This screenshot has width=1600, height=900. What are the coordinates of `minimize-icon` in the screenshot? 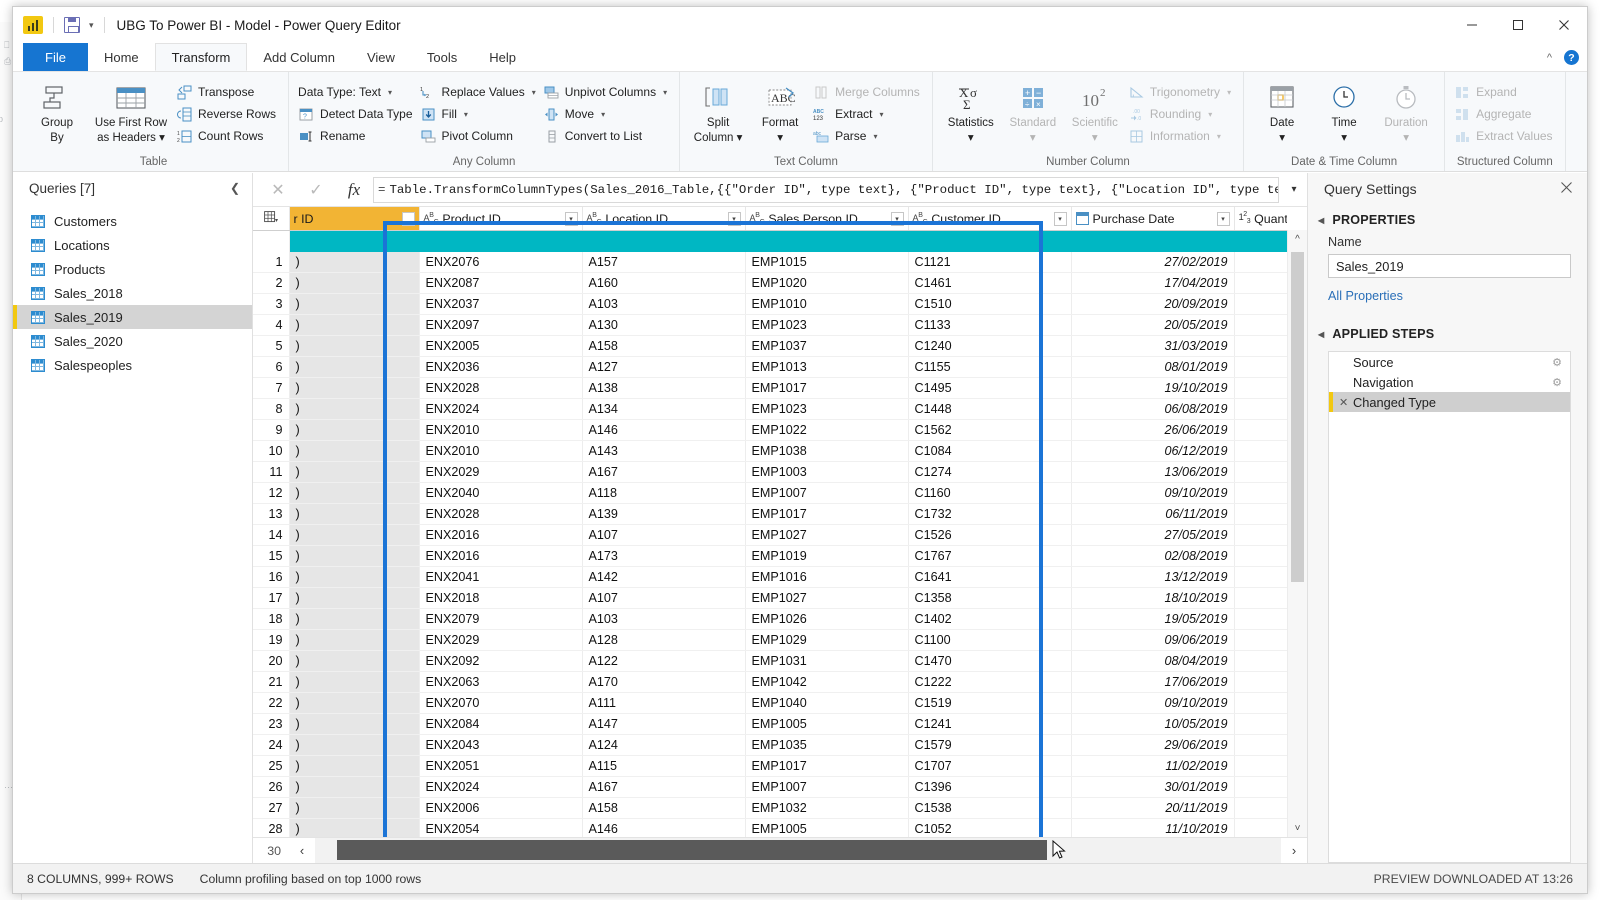 It's located at (1472, 25).